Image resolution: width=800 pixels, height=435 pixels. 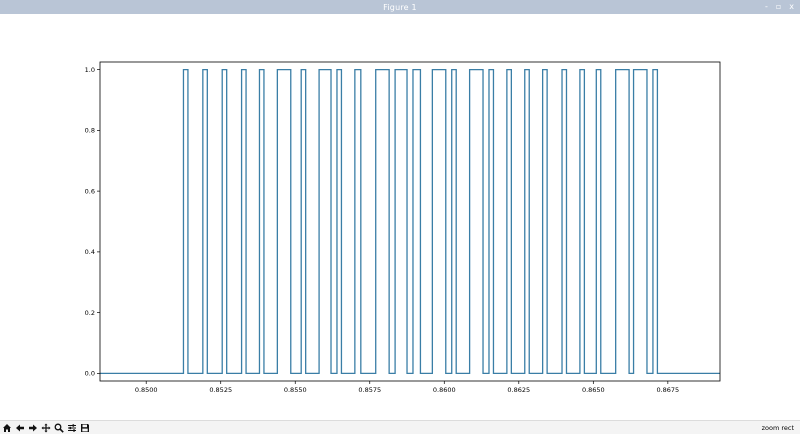 What do you see at coordinates (90, 313) in the screenshot?
I see `y-tick-label: 0.2` at bounding box center [90, 313].